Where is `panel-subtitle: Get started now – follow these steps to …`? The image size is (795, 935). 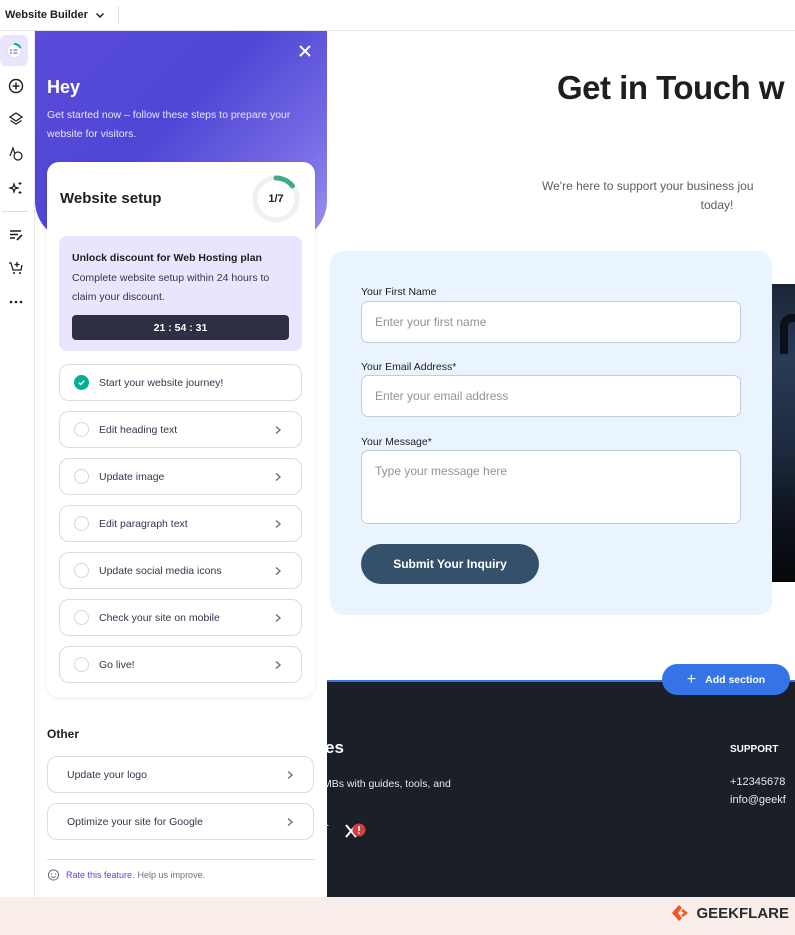 panel-subtitle: Get started now – follow these steps to … is located at coordinates (169, 124).